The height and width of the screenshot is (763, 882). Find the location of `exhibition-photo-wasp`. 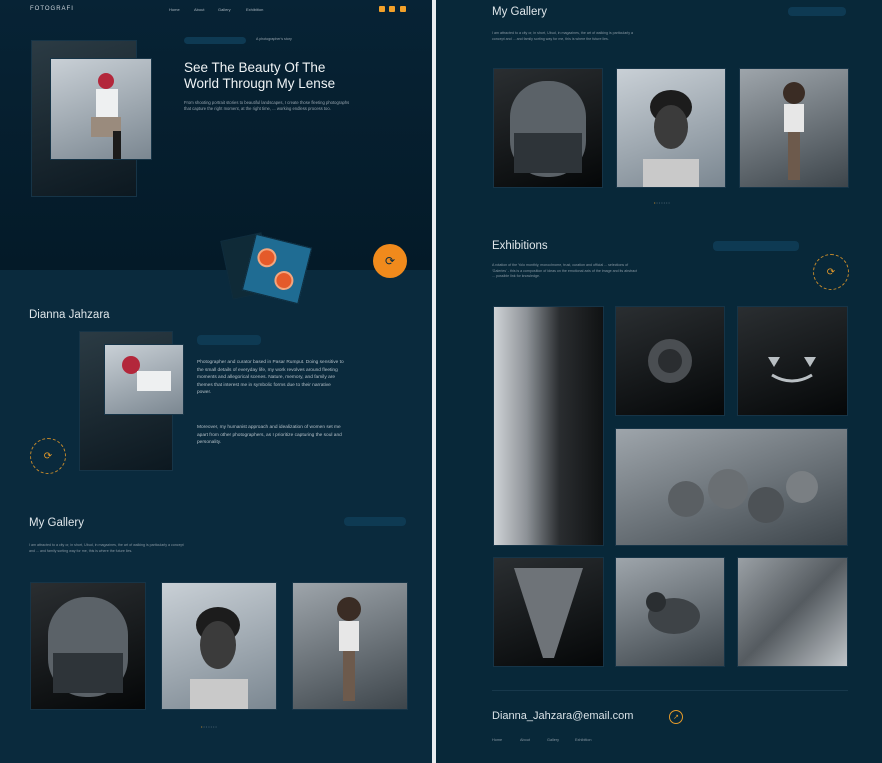

exhibition-photo-wasp is located at coordinates (670, 612).